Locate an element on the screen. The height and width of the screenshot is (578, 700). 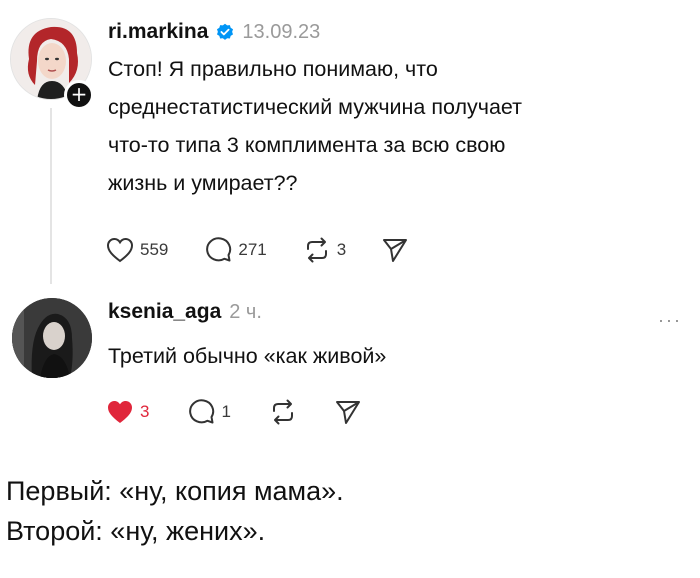
post-text-line: Стоп! Я правильно понимаю, что is located at coordinates (273, 69).